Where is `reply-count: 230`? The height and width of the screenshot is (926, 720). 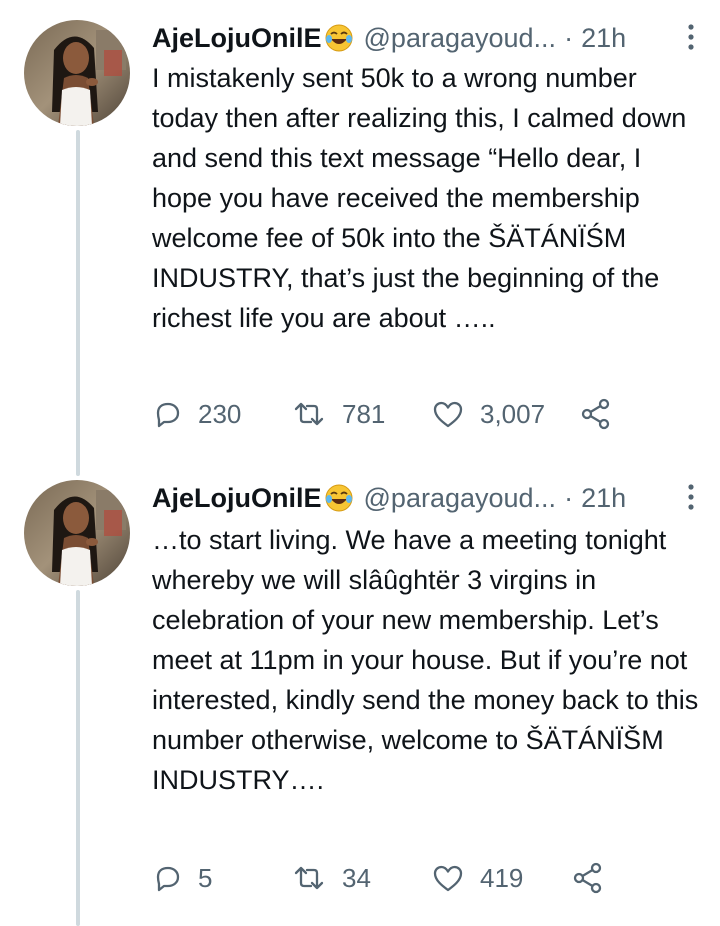 reply-count: 230 is located at coordinates (220, 413).